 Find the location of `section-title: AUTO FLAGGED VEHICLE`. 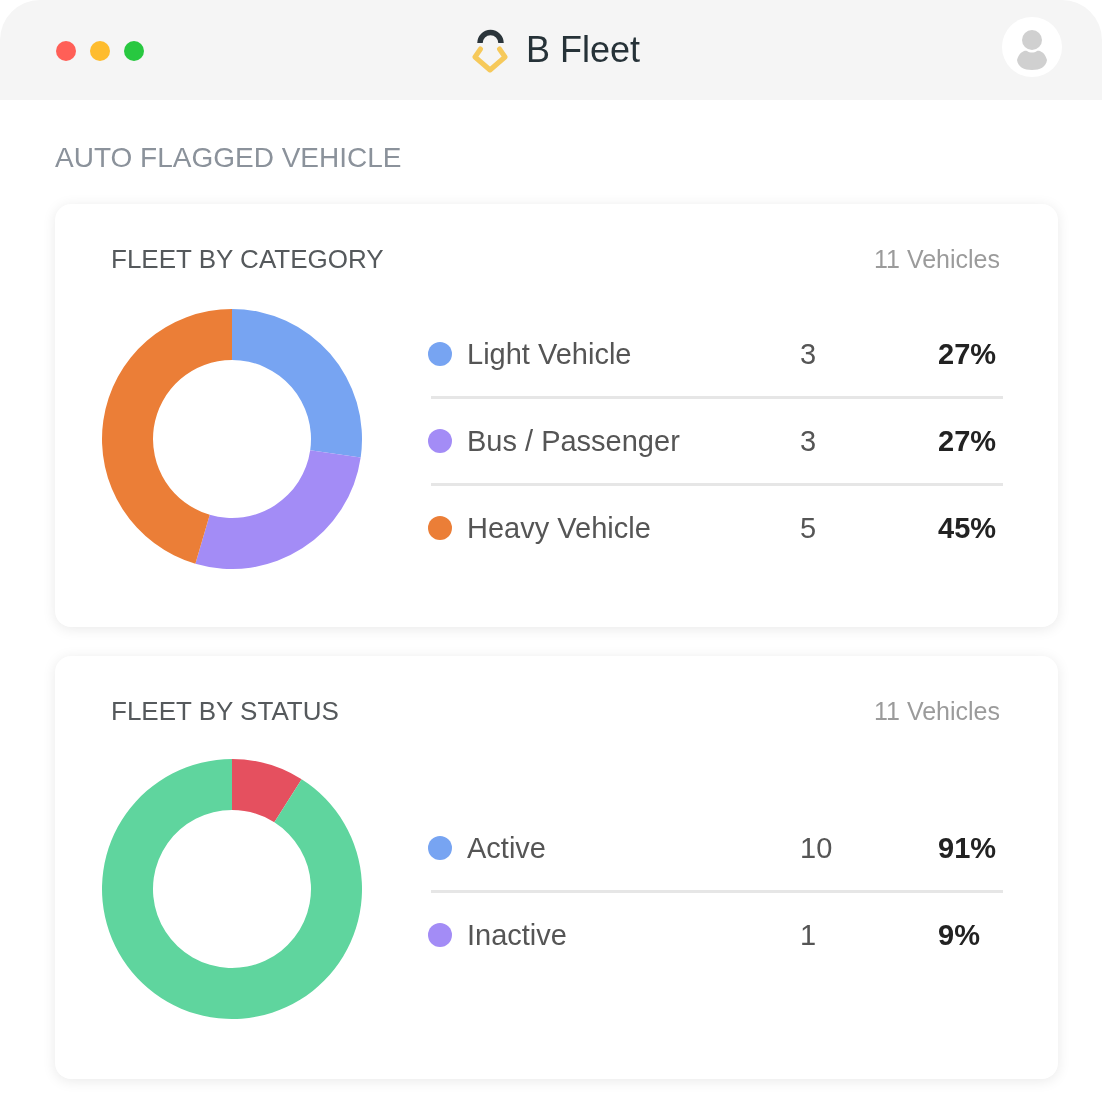

section-title: AUTO FLAGGED VEHICLE is located at coordinates (228, 158).